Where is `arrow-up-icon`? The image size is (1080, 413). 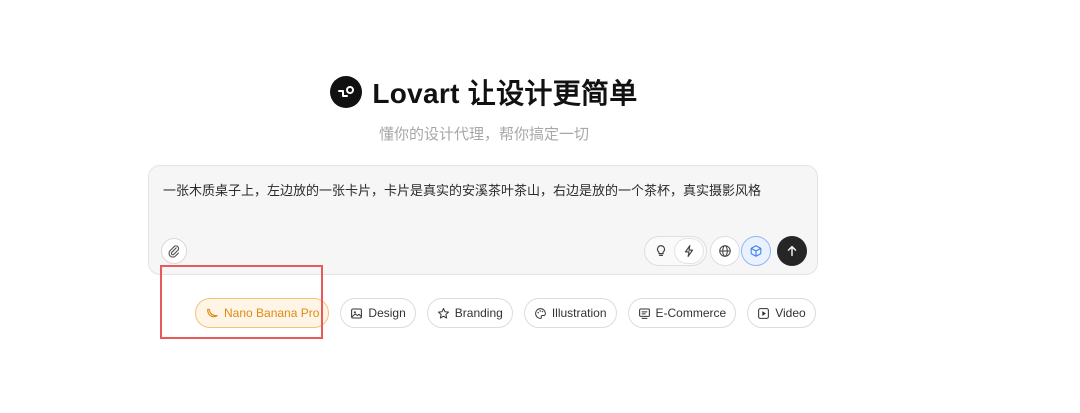
arrow-up-icon is located at coordinates (792, 251).